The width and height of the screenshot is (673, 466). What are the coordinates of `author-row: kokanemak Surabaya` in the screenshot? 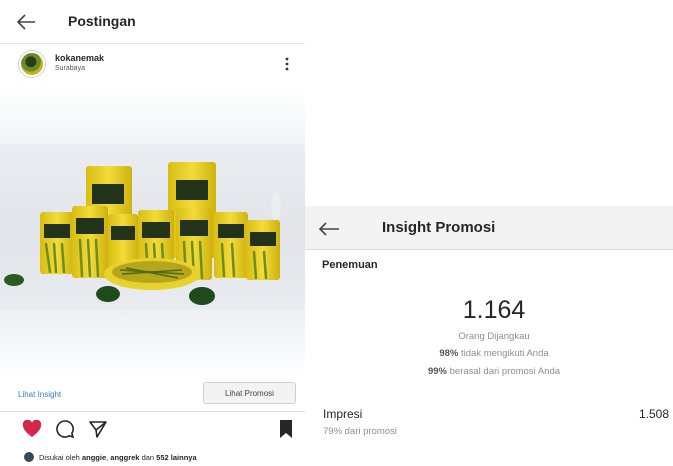 It's located at (152, 64).